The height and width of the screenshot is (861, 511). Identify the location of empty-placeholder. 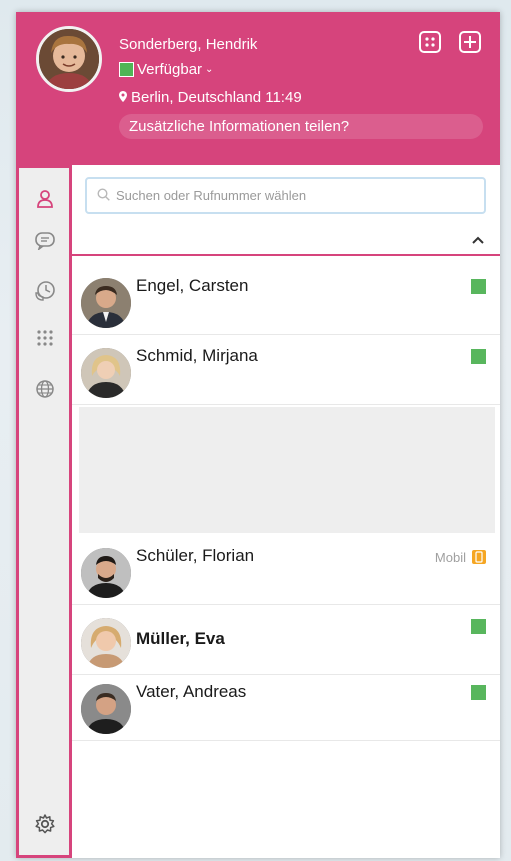
(287, 470).